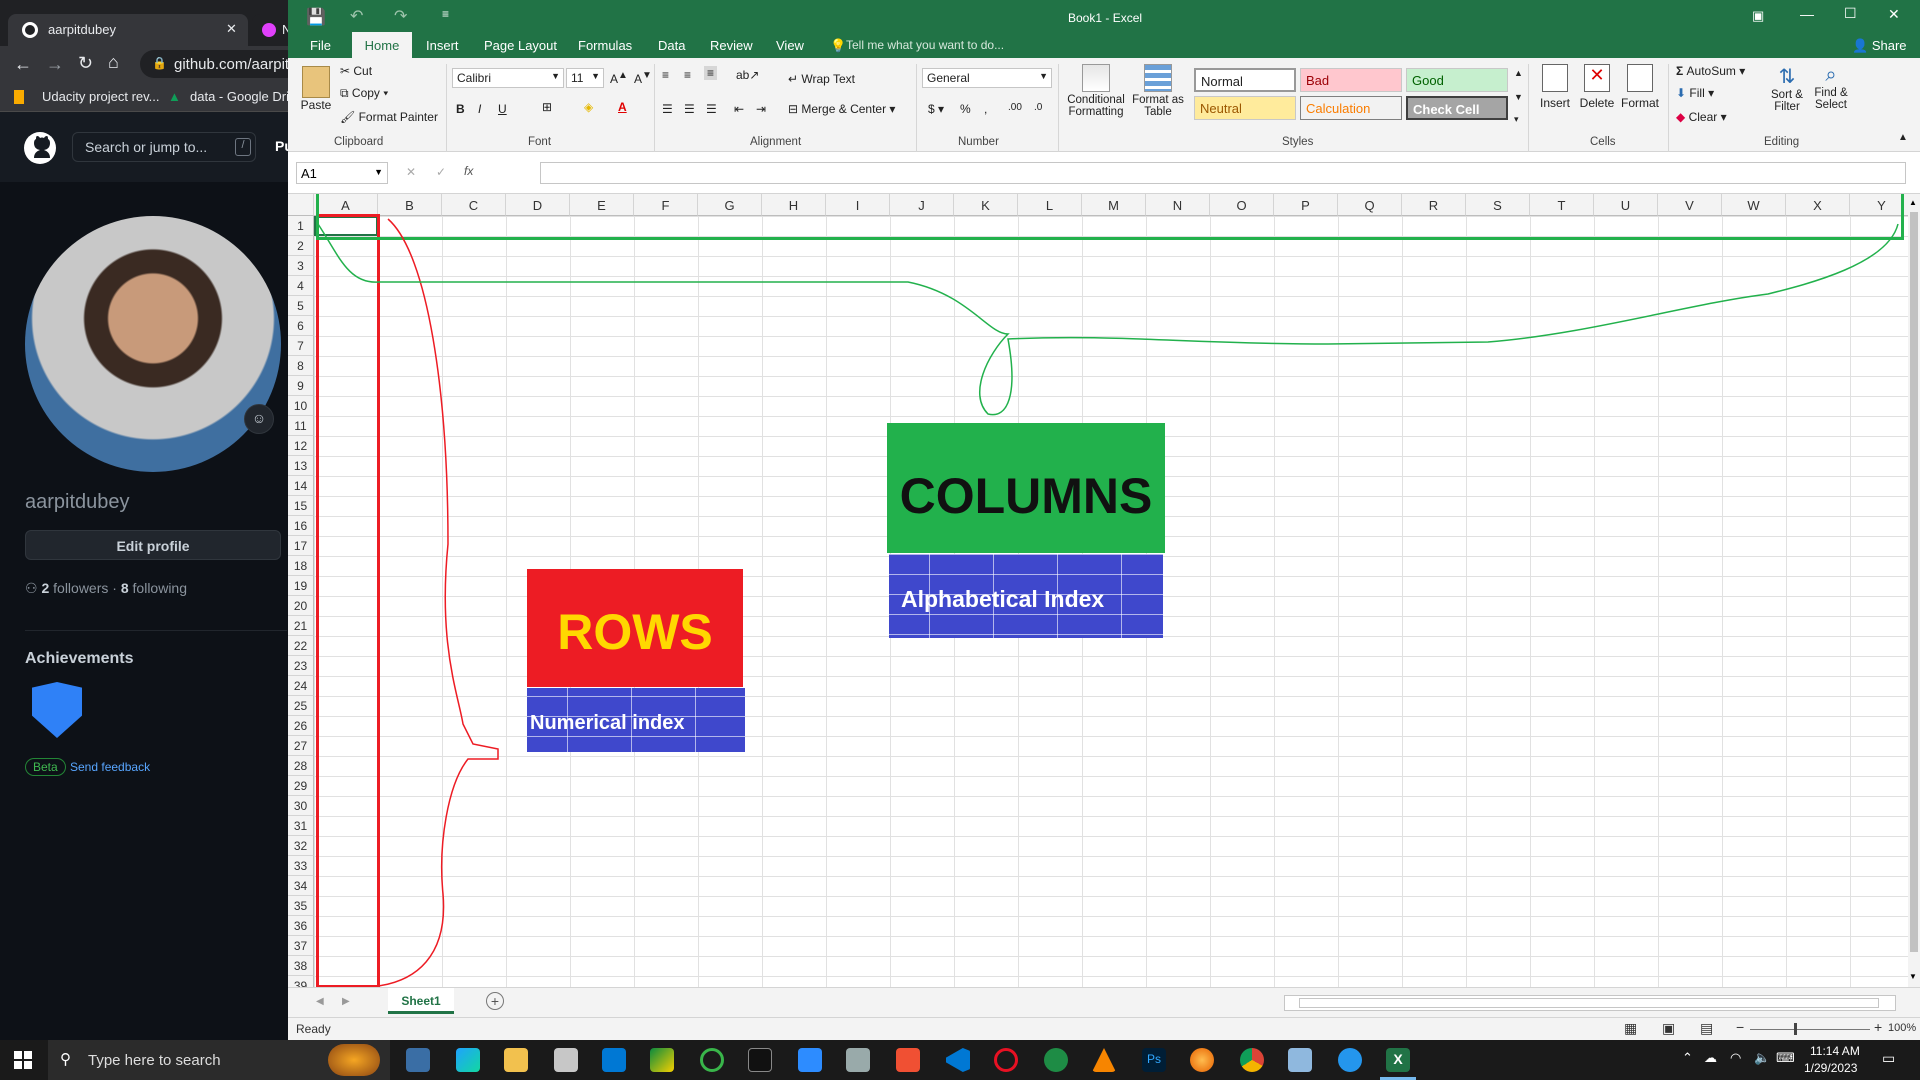  Describe the element at coordinates (841, 109) in the screenshot. I see `merge-center-button: ⊟ Merge & Center ▾` at that location.